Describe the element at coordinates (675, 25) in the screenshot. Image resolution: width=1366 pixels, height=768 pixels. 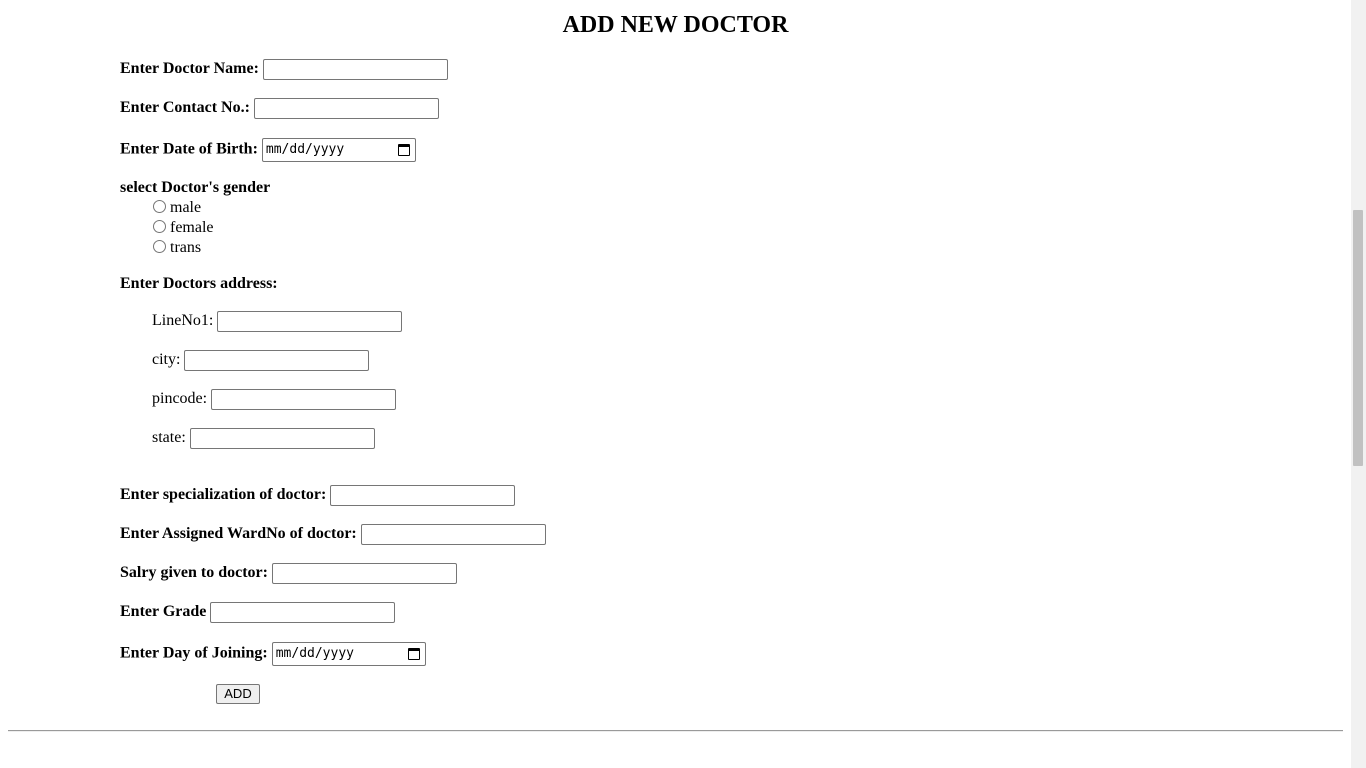
I see `page-title: ADD NEW DOCTOR` at that location.